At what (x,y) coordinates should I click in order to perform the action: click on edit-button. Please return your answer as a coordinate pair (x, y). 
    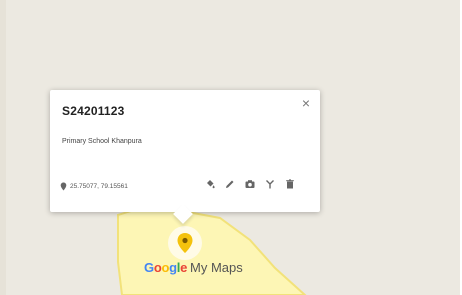
    Looking at the image, I should click on (230, 184).